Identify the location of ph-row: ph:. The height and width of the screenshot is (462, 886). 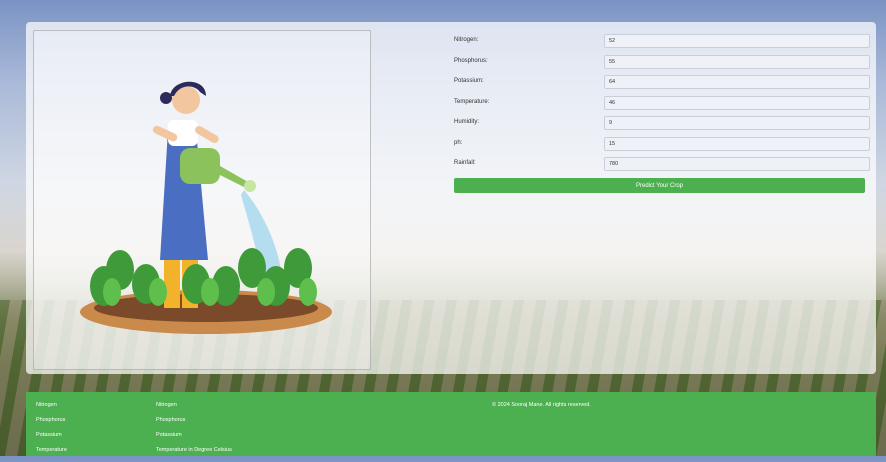
(663, 147).